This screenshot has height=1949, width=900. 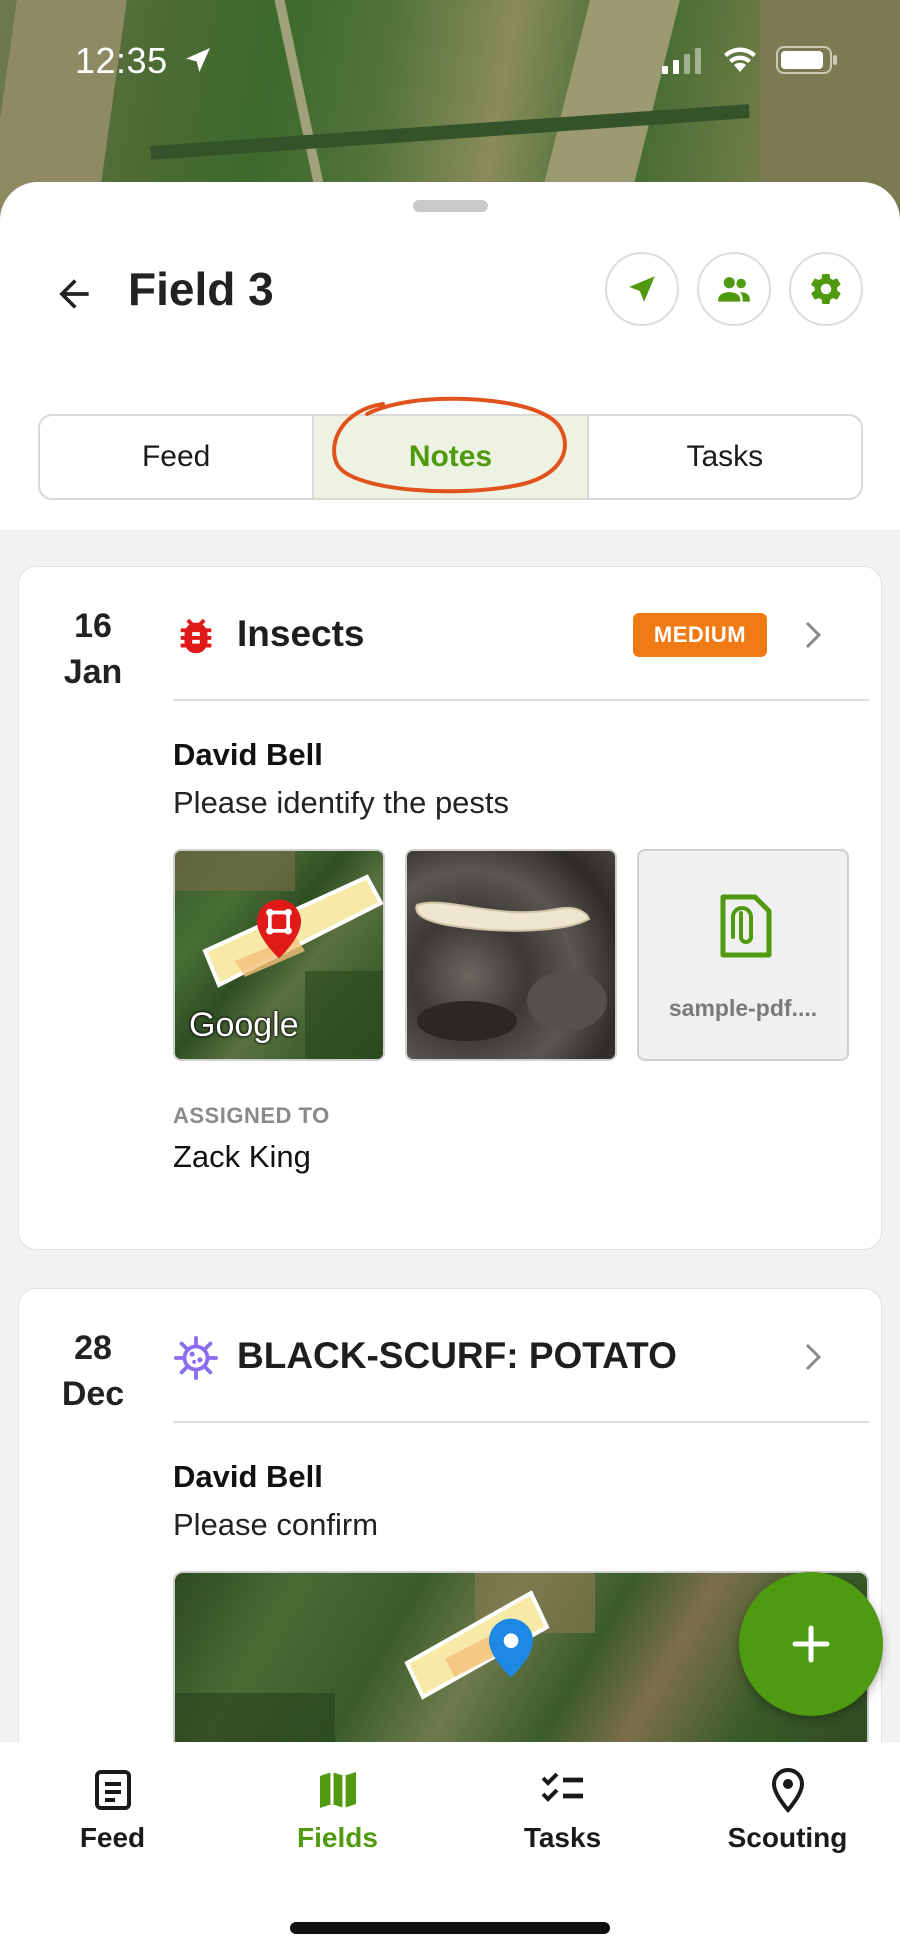 What do you see at coordinates (562, 1810) in the screenshot?
I see `nav-item-tasks: Tasks` at bounding box center [562, 1810].